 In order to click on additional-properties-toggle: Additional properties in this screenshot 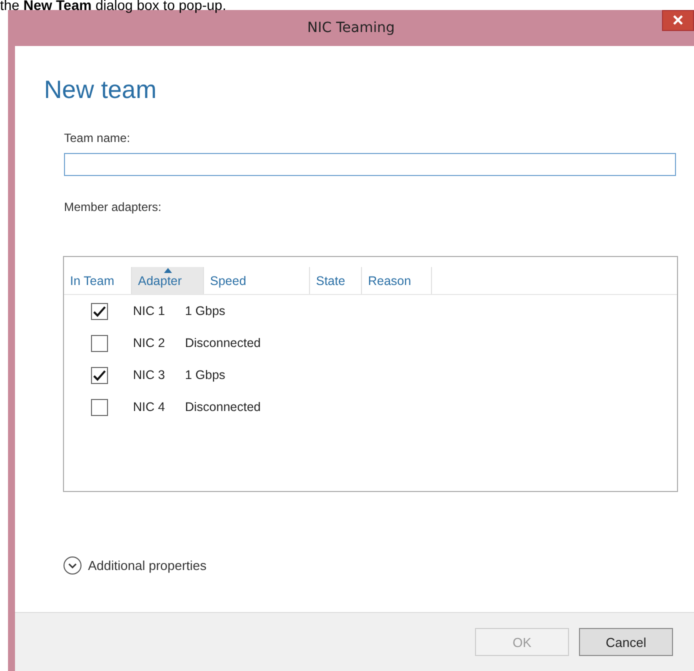, I will do `click(135, 565)`.